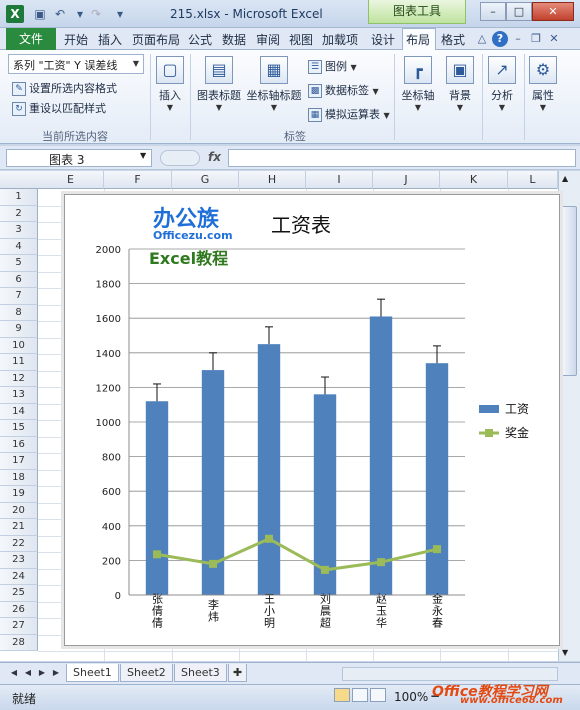 This screenshot has width=580, height=710. What do you see at coordinates (19, 593) in the screenshot?
I see `row-header: 25` at bounding box center [19, 593].